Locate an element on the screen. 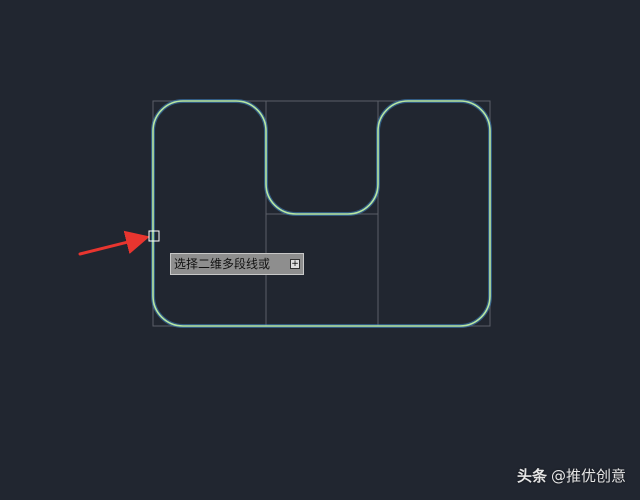  red-arrow-icon is located at coordinates (114, 243).